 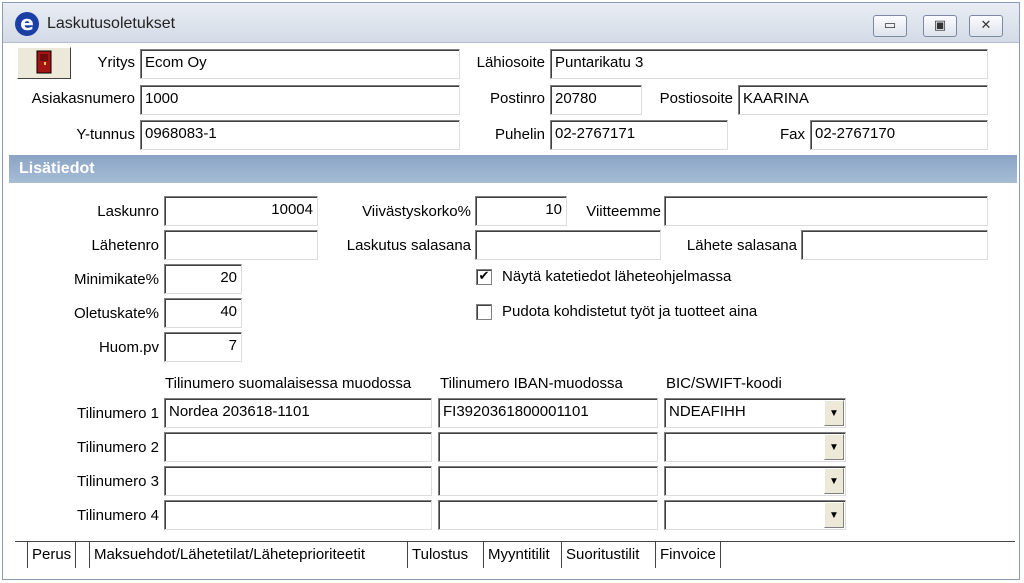 I want to click on laskutus-salasana-label: Laskutus salasana, so click(x=408, y=245).